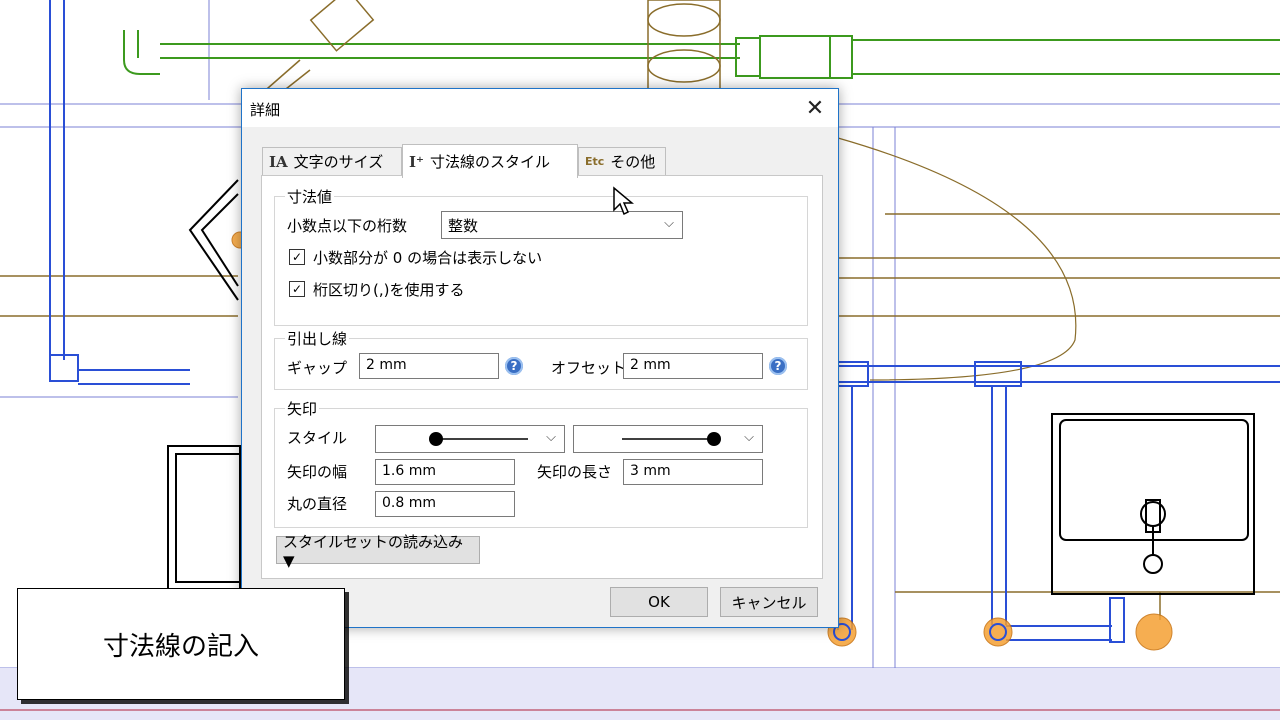 The height and width of the screenshot is (720, 1280). I want to click on offset-help-icon: ?, so click(778, 366).